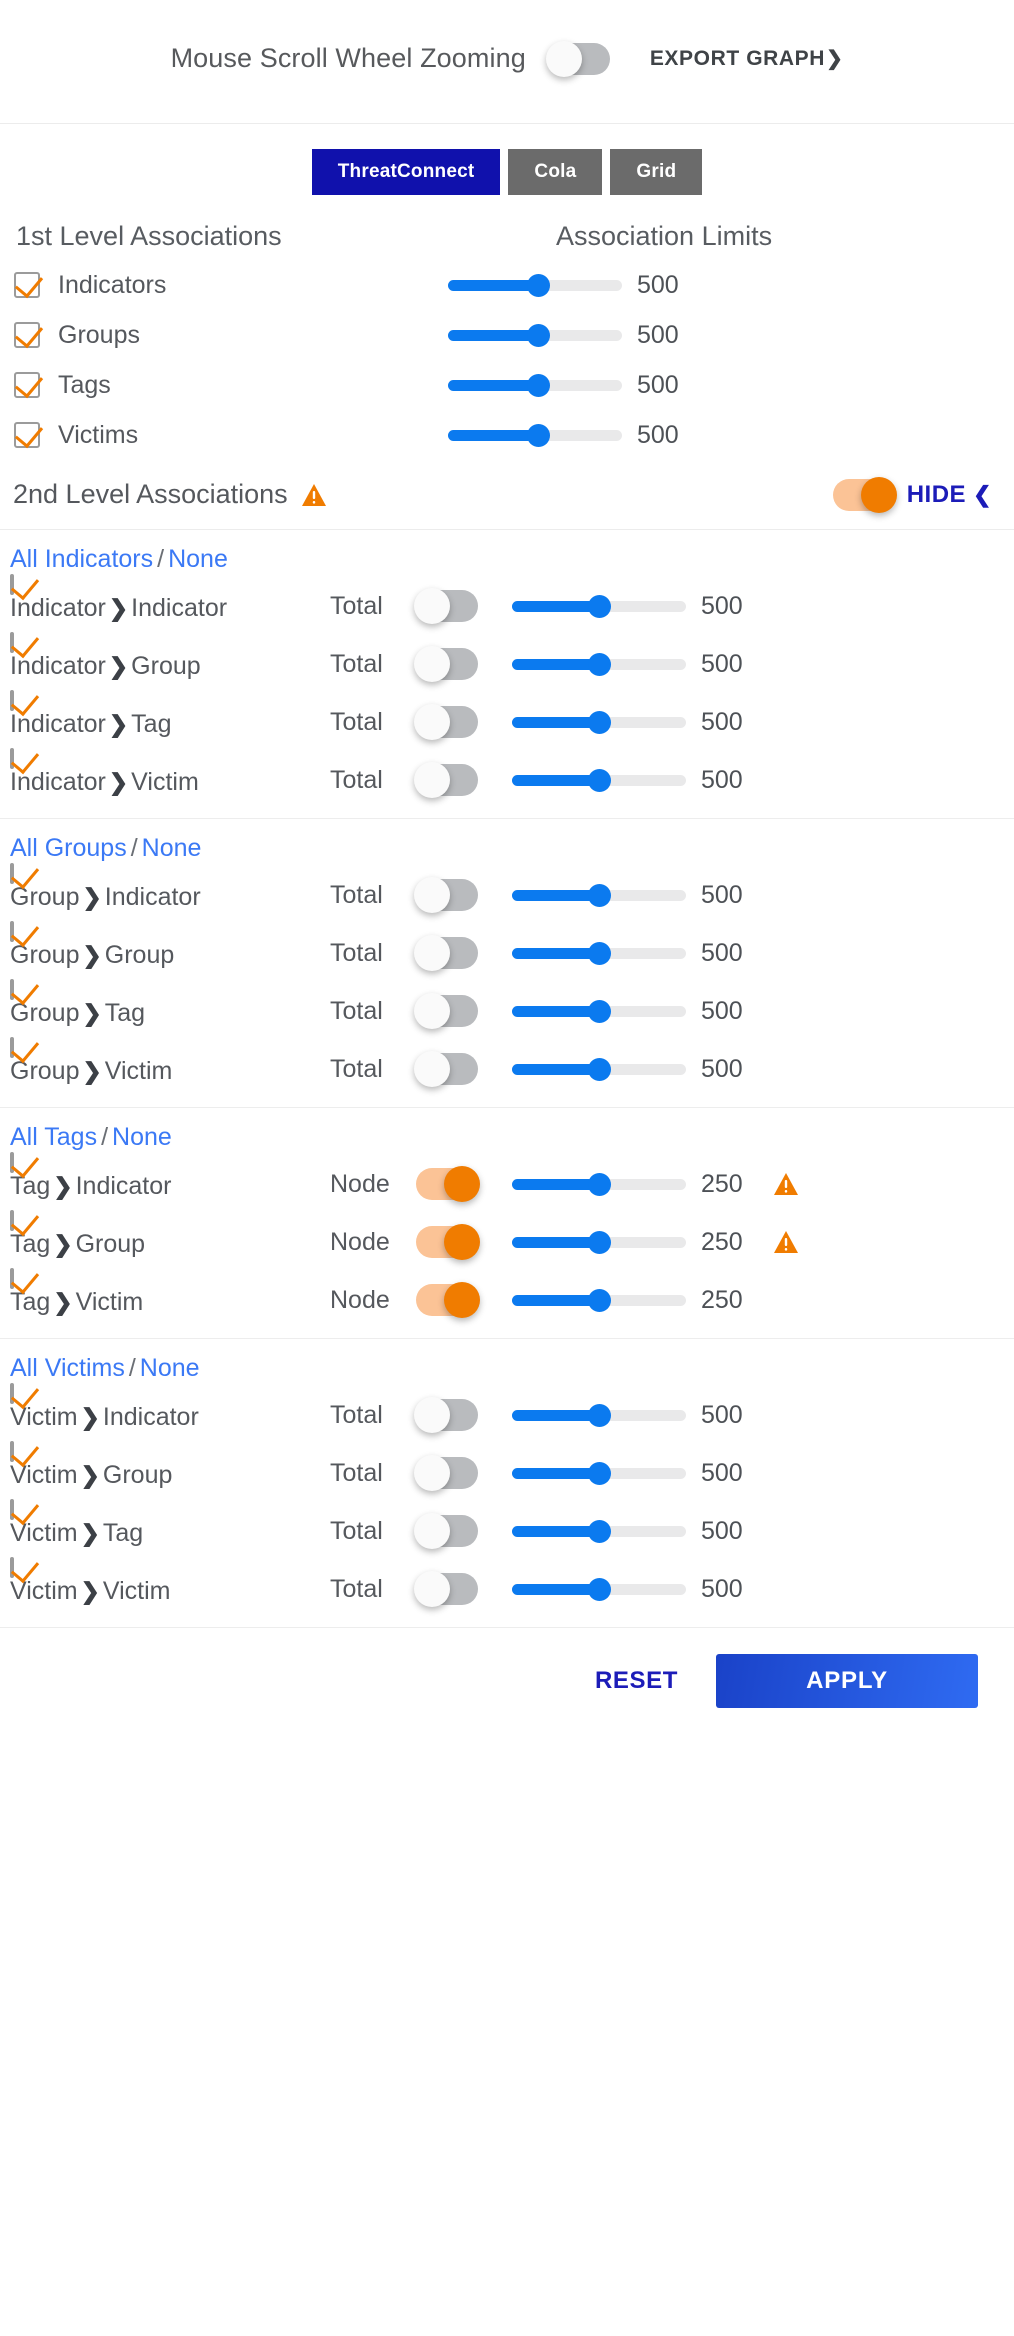 This screenshot has height=2336, width=1014. Describe the element at coordinates (446, 1415) in the screenshot. I see `limit-mode-toggle-victim-indicator` at that location.